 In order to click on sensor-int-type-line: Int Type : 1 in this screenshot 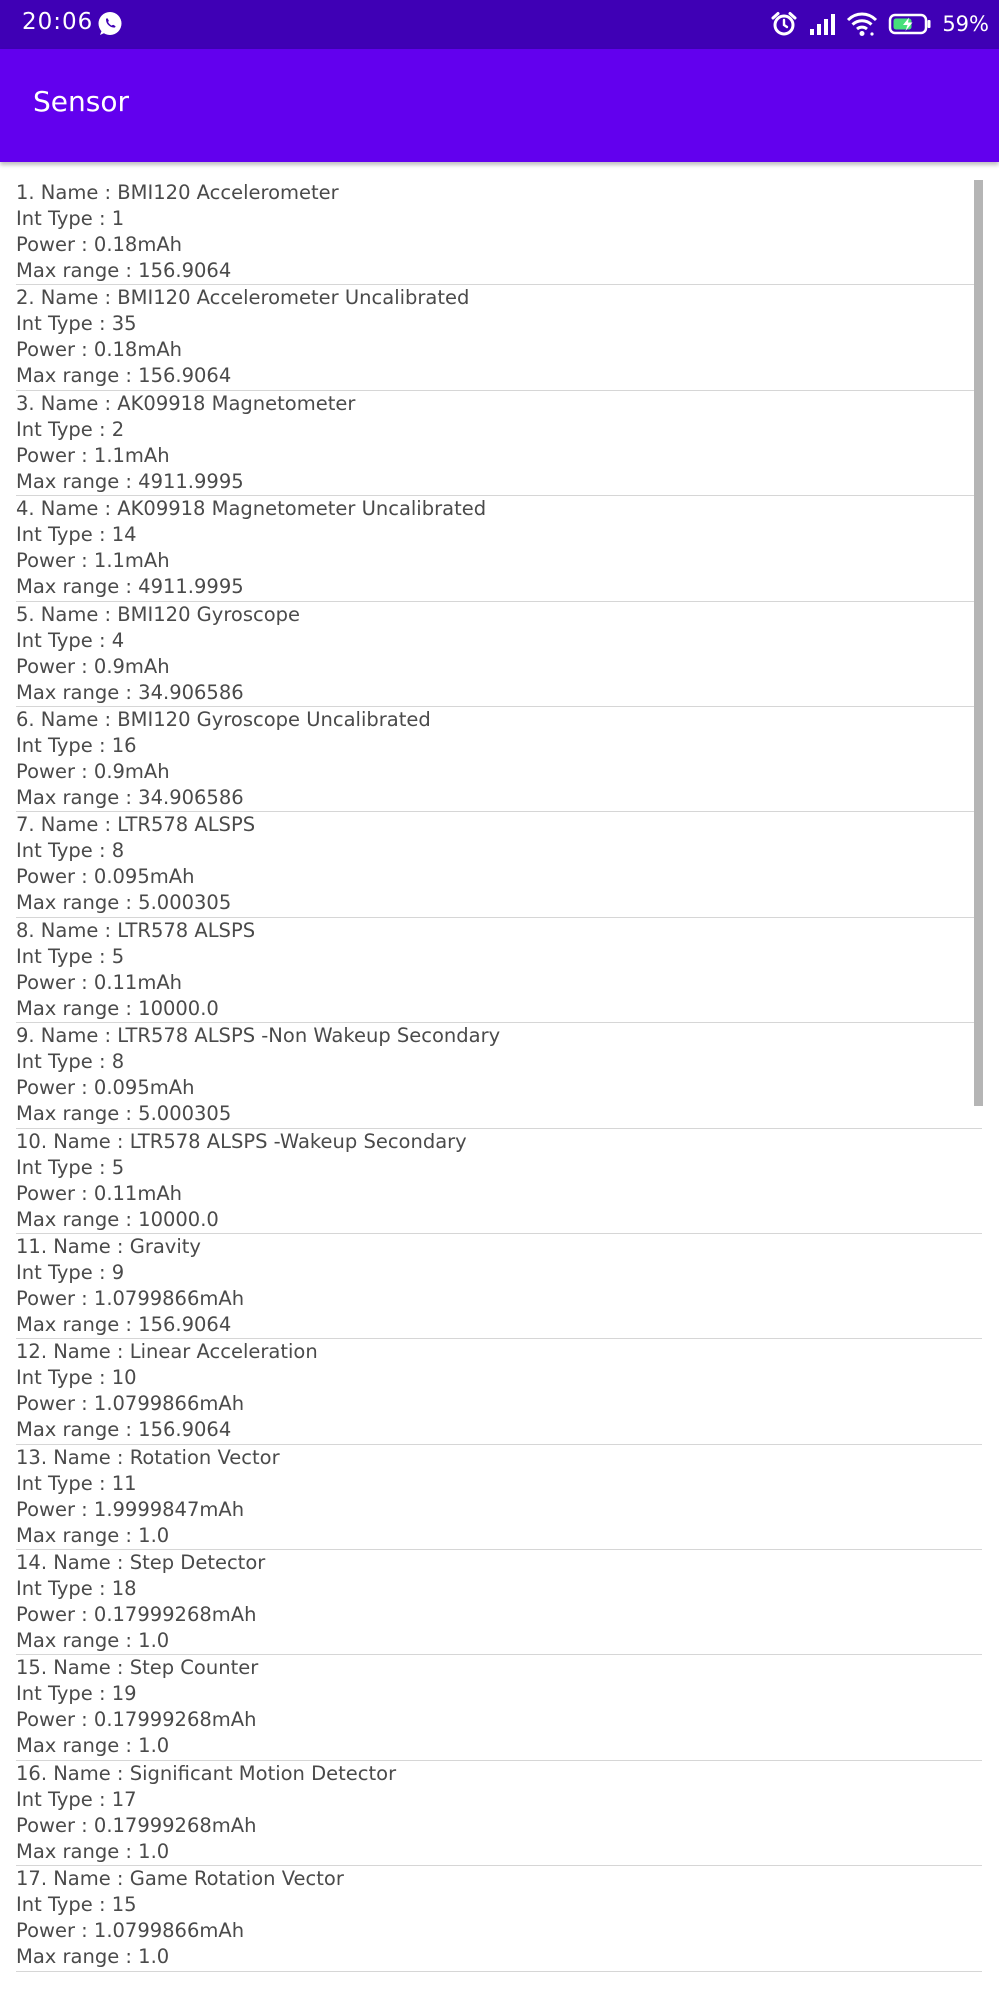, I will do `click(70, 218)`.